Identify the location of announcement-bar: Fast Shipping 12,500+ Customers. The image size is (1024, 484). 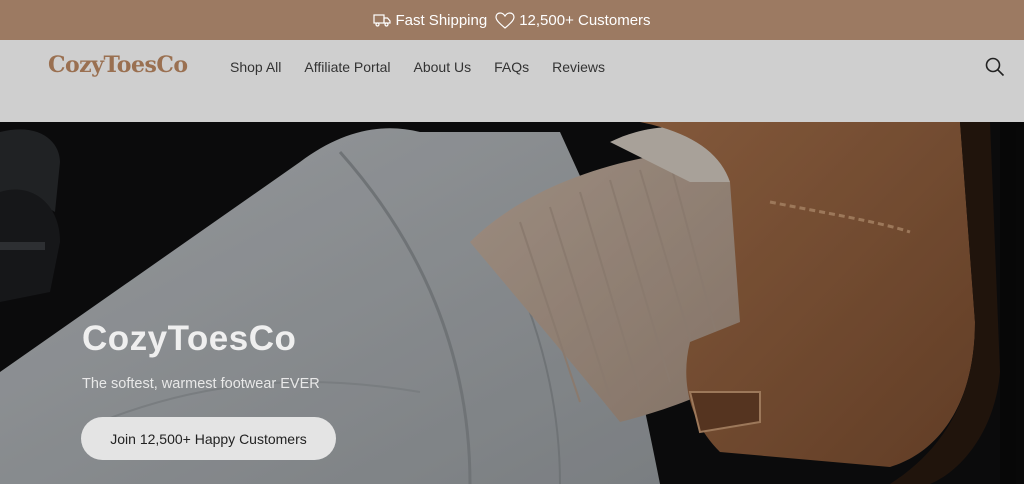
(512, 20).